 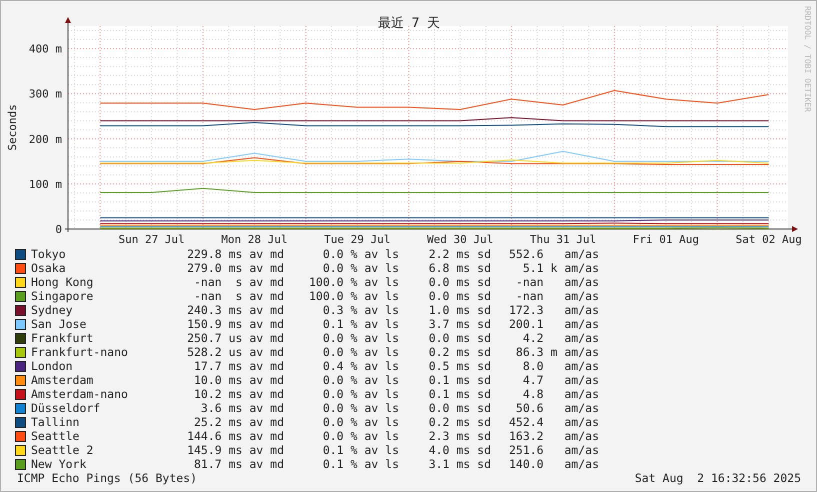 I want to click on legend-name: Amsterdam, so click(x=62, y=380).